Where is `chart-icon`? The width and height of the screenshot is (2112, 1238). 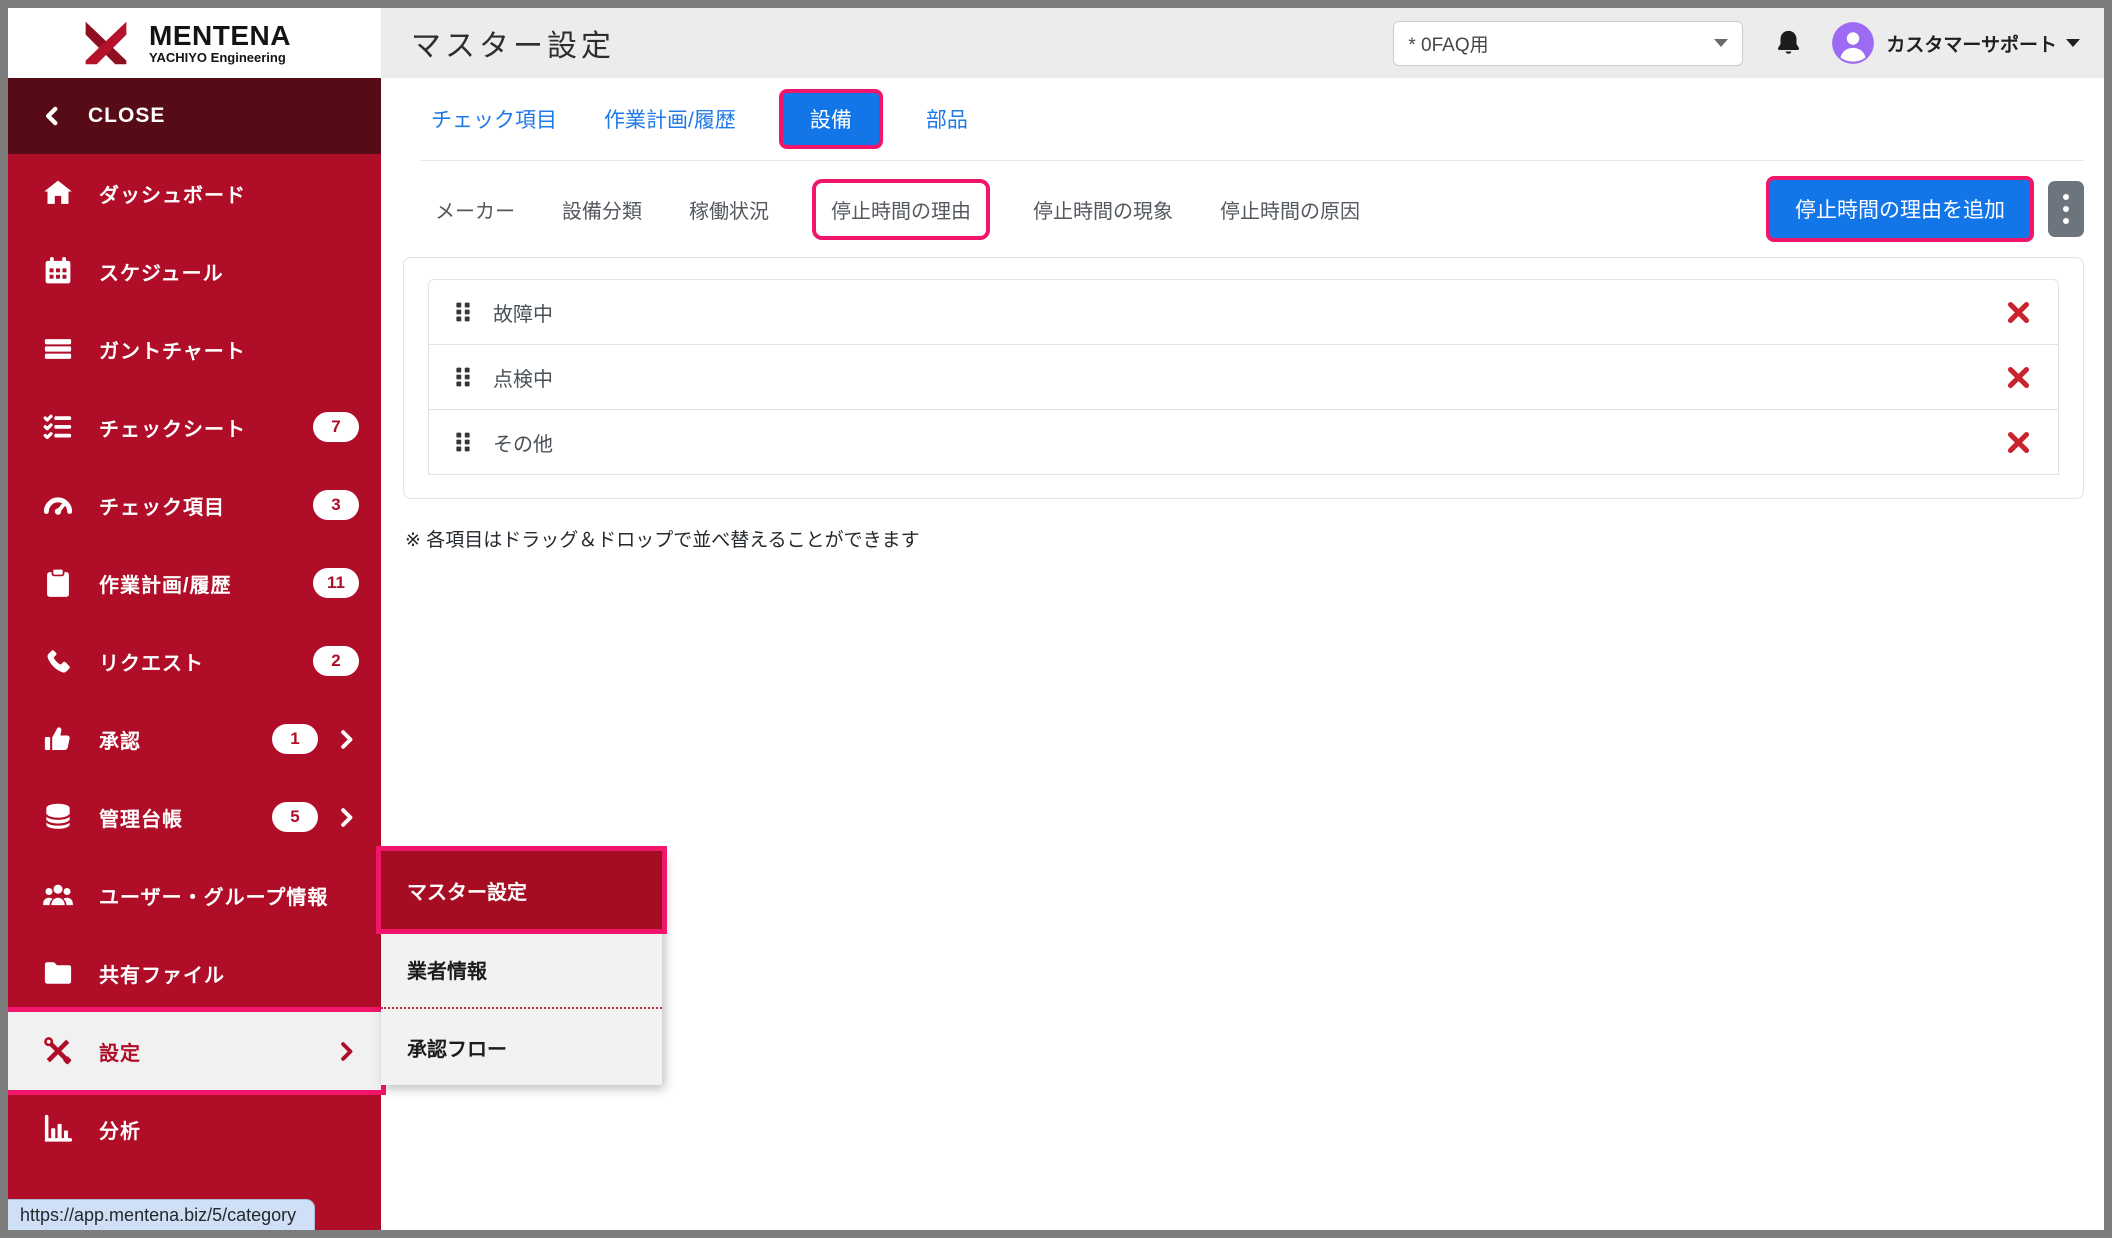
chart-icon is located at coordinates (58, 1129).